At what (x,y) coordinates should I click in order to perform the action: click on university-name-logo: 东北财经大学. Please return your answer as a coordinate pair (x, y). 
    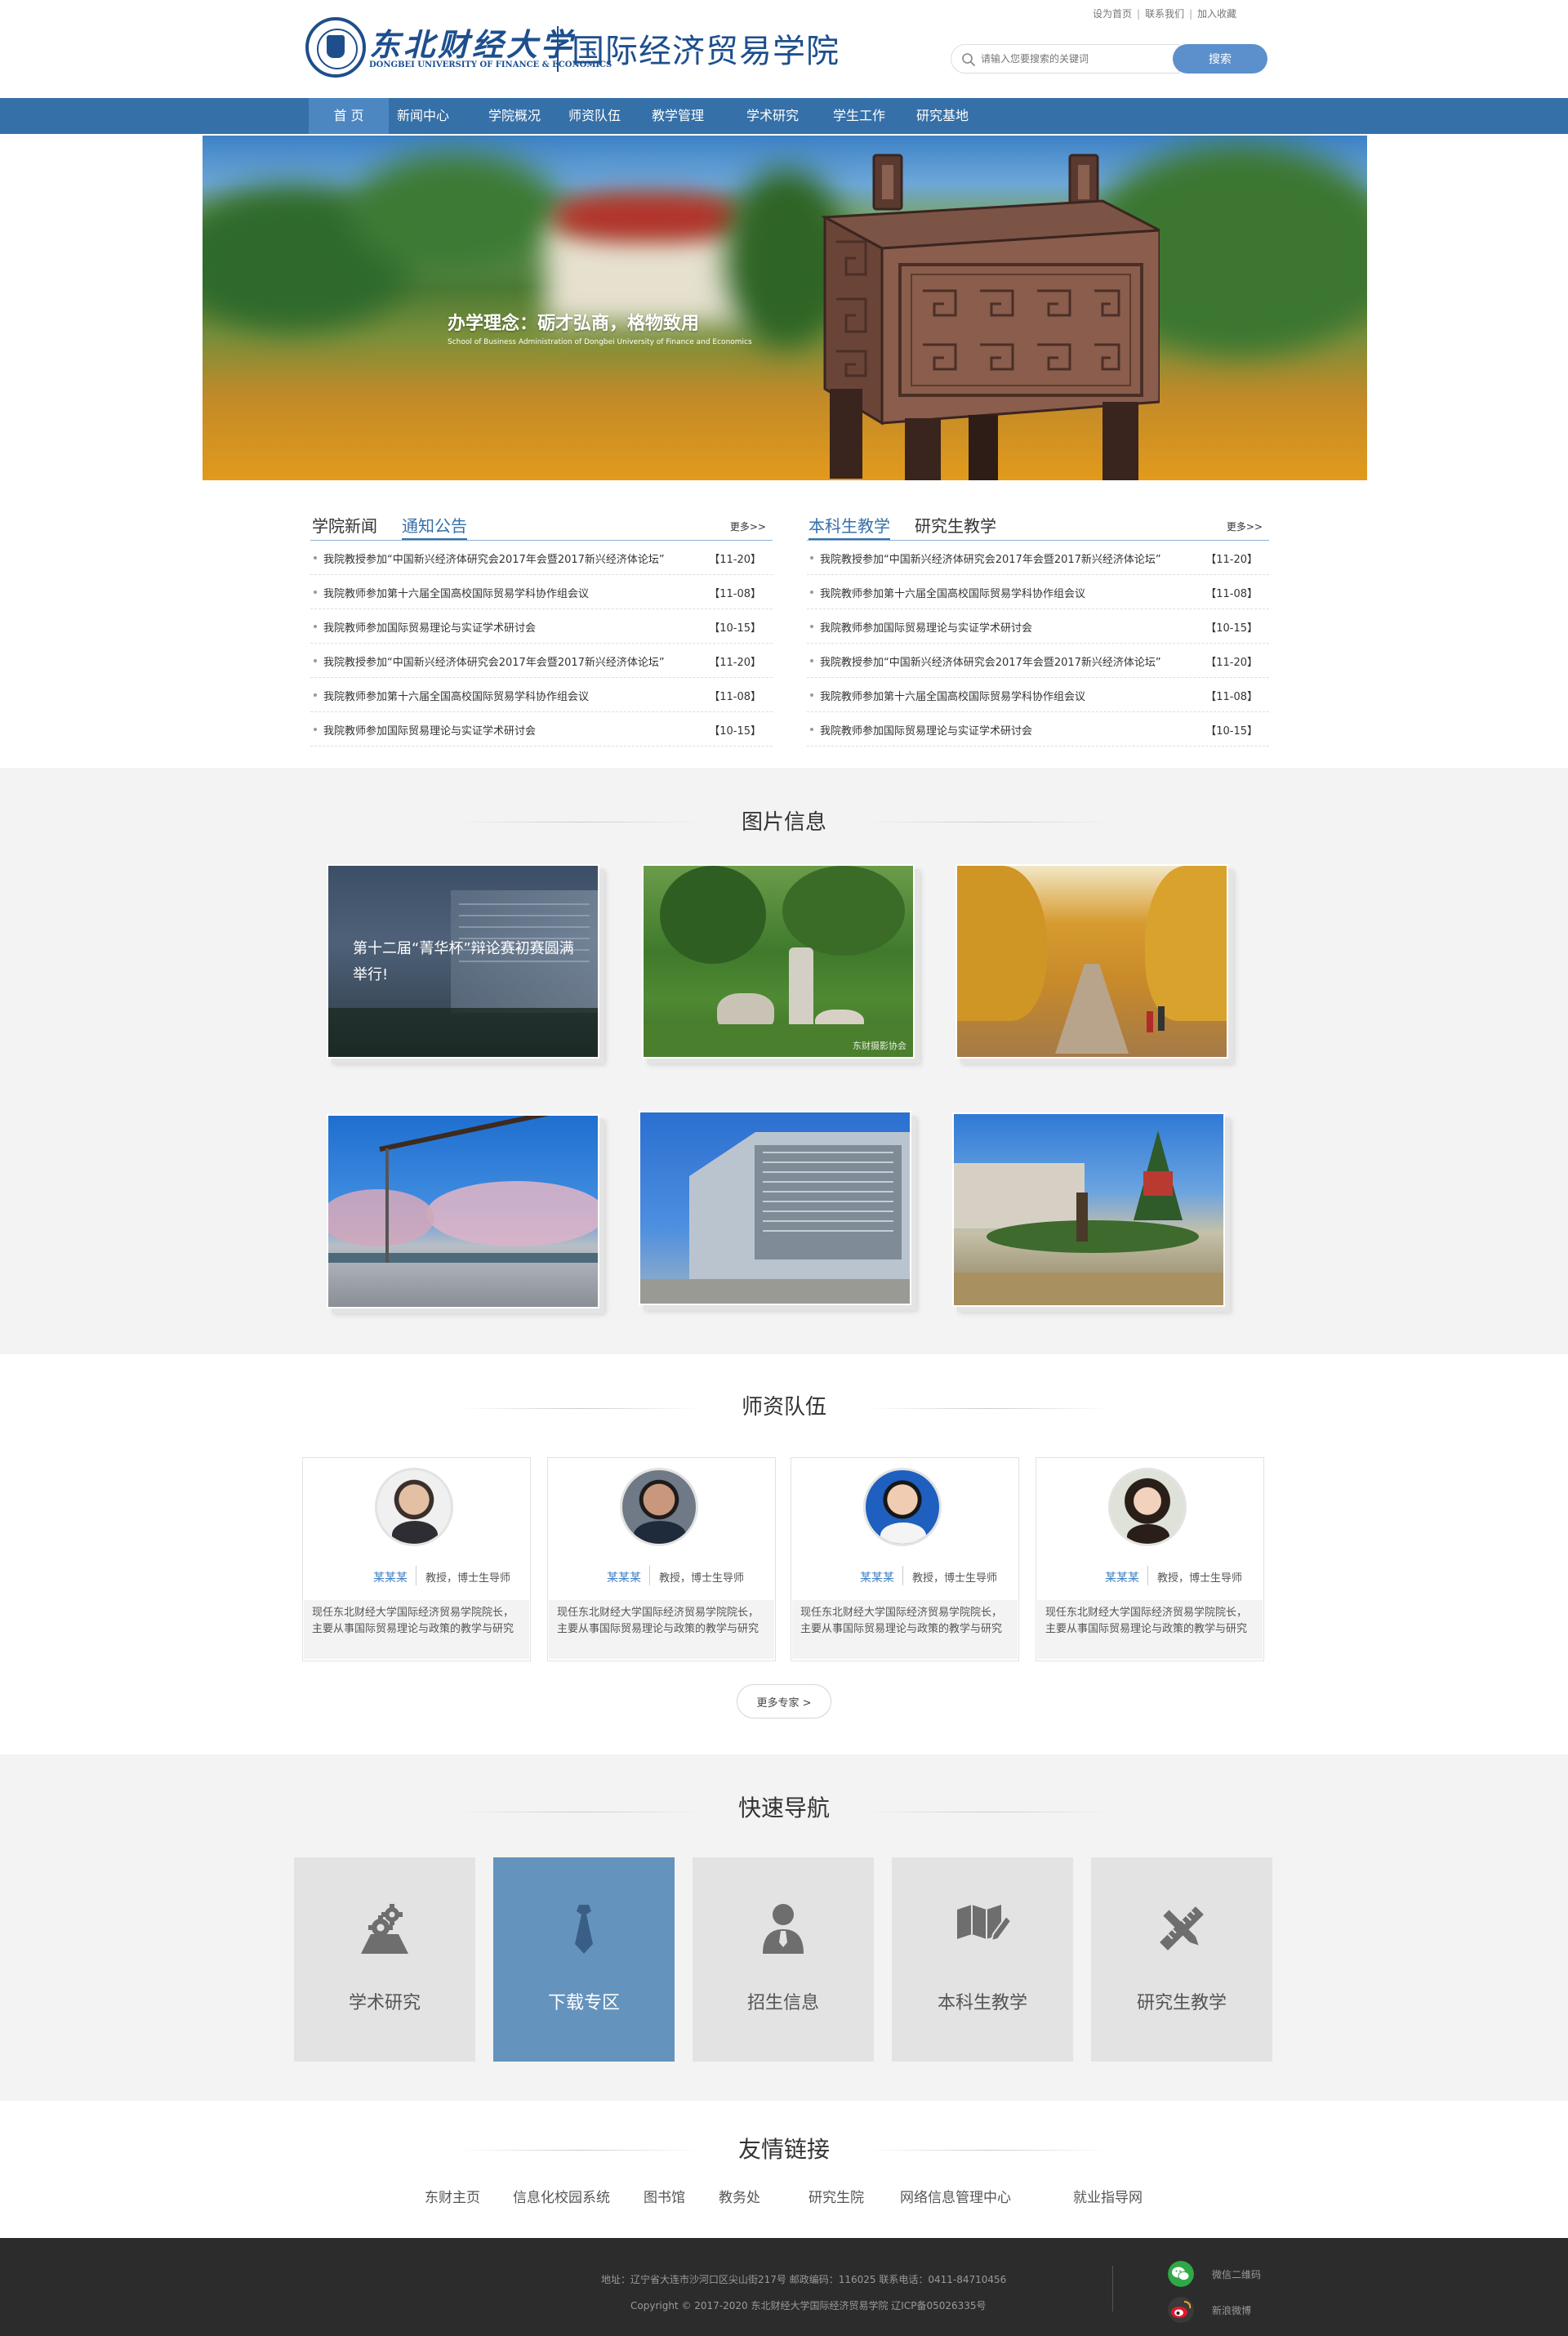
    Looking at the image, I should click on (472, 42).